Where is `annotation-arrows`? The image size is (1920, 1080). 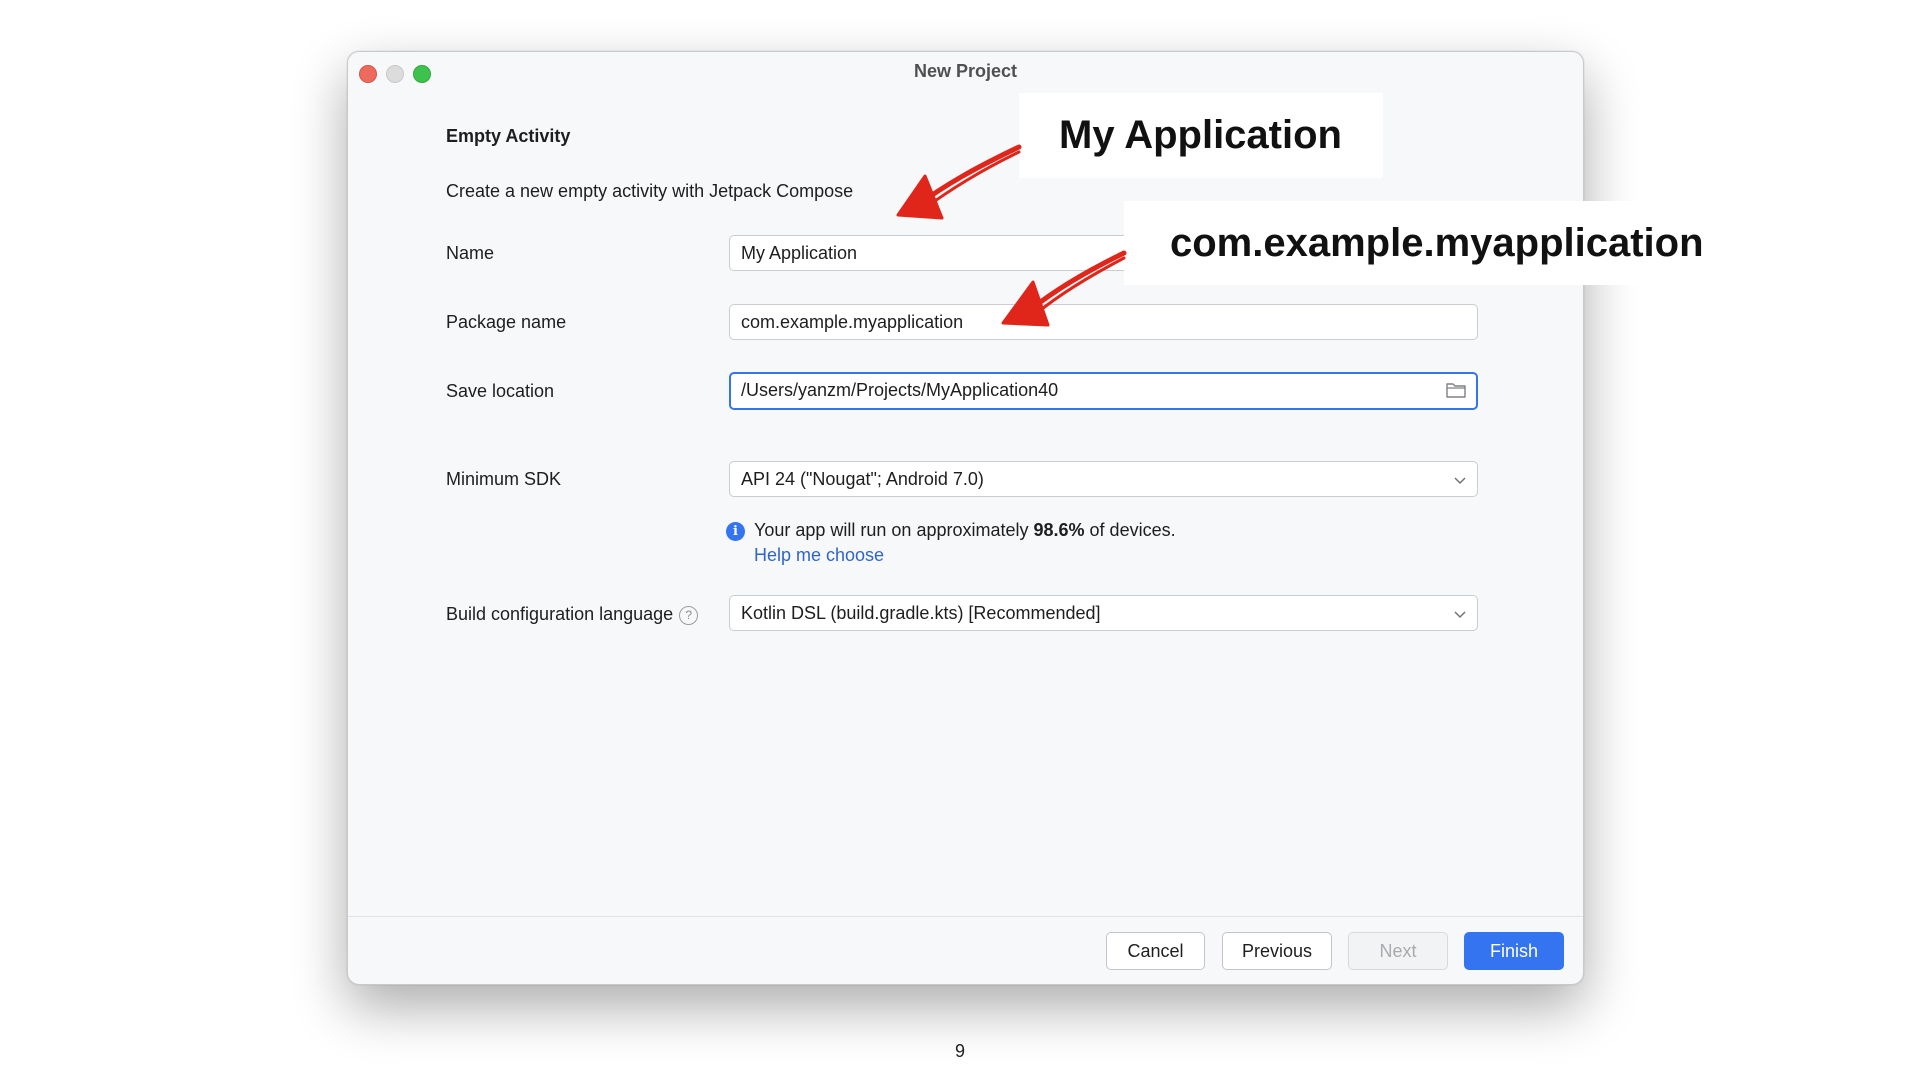
annotation-arrows is located at coordinates (1011, 235).